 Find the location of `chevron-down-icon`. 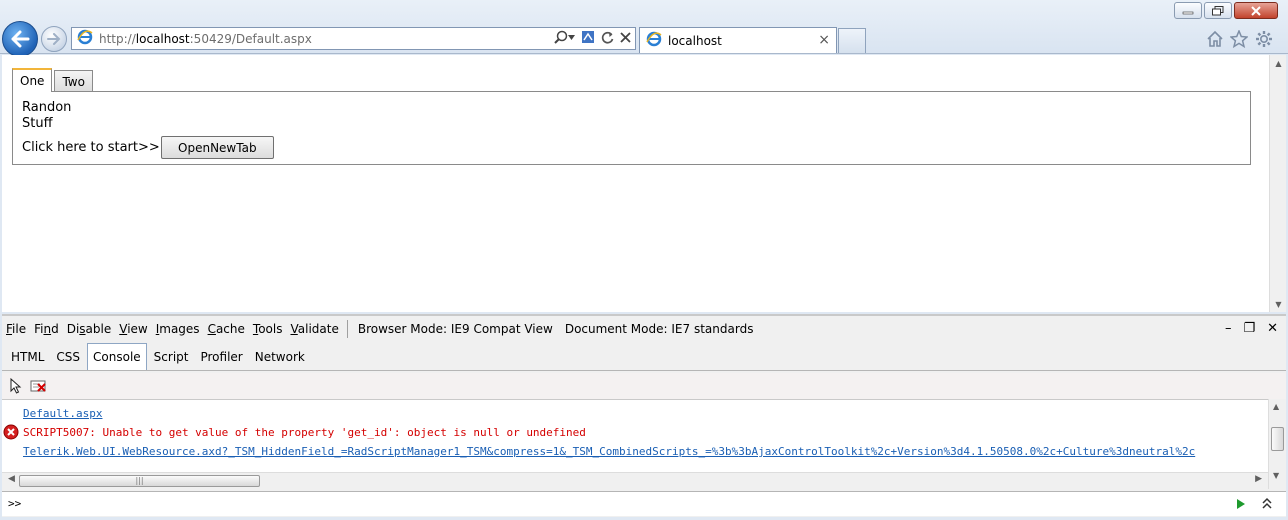

chevron-down-icon is located at coordinates (571, 37).